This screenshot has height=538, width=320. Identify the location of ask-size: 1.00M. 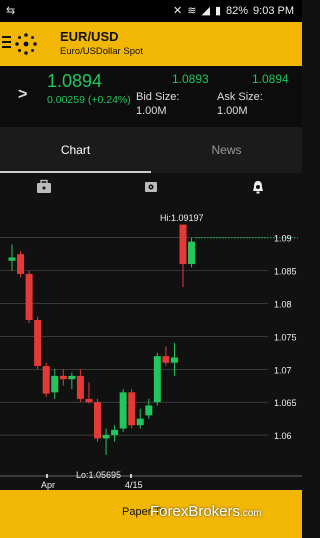
(232, 111).